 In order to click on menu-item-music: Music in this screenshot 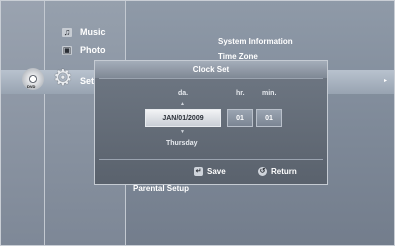, I will do `click(93, 32)`.